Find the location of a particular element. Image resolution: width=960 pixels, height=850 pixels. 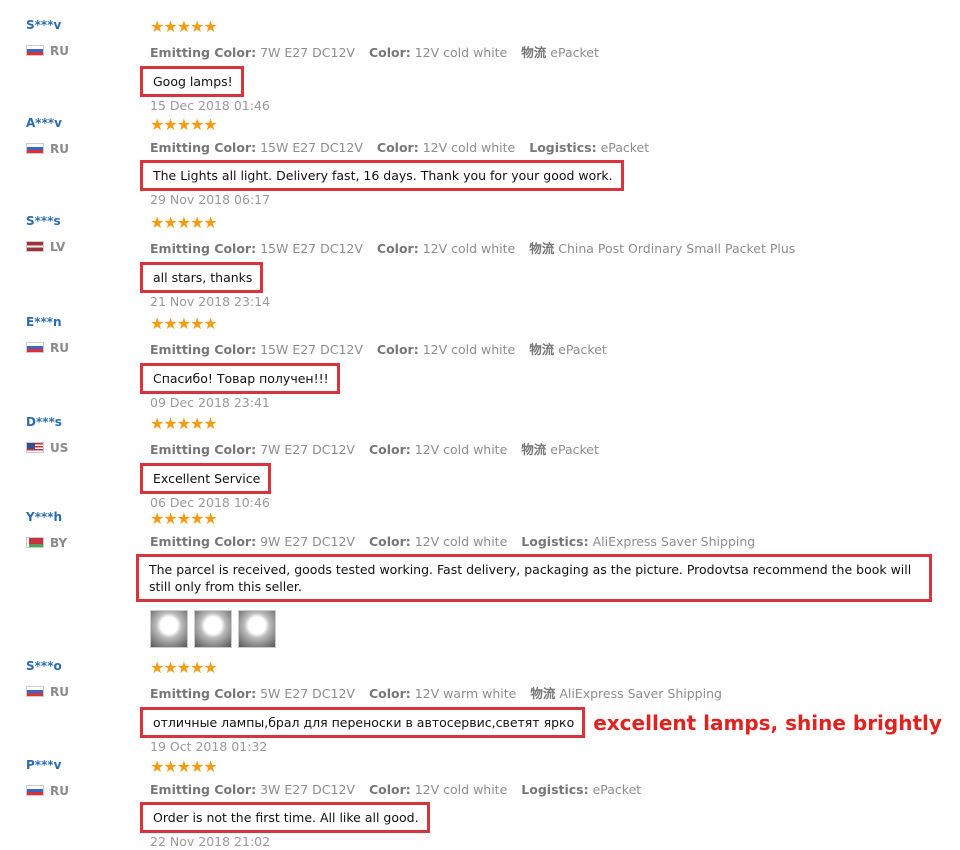

reviewer-name: S***v is located at coordinates (43, 25).